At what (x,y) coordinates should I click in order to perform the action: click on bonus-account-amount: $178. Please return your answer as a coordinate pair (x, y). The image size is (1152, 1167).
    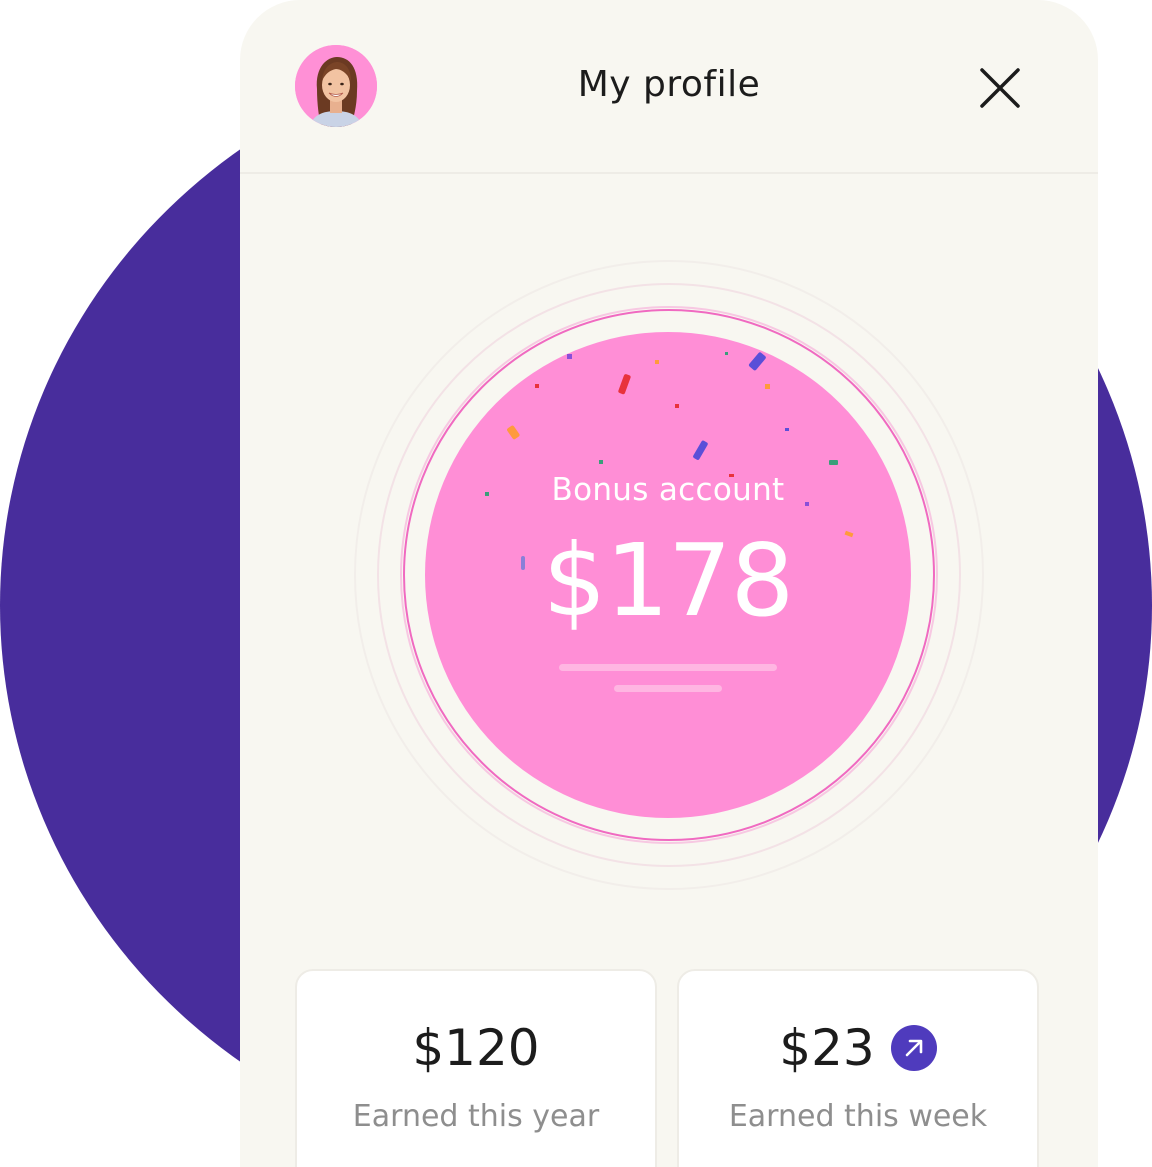
    Looking at the image, I should click on (668, 580).